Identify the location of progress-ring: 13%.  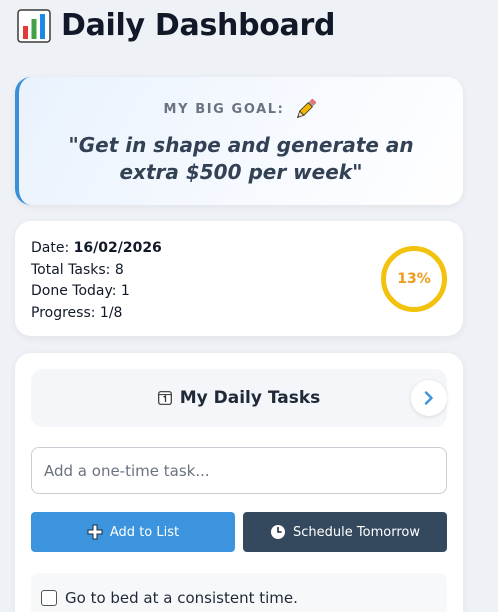
(414, 279).